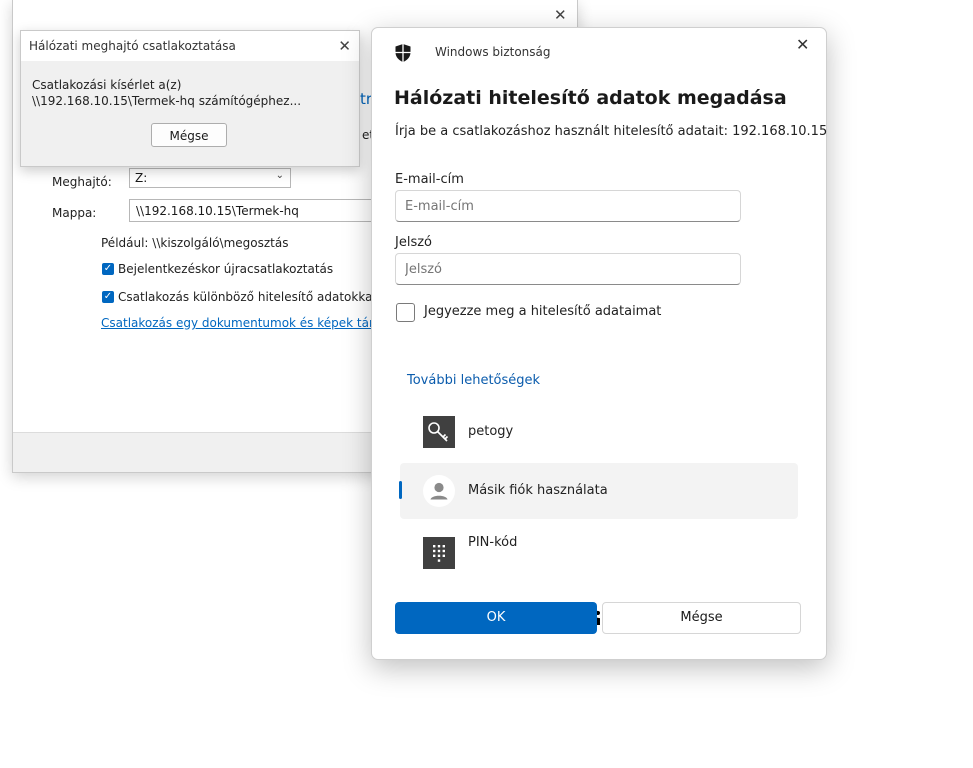 This screenshot has width=973, height=768. What do you see at coordinates (491, 431) in the screenshot?
I see `account-name: petogy` at bounding box center [491, 431].